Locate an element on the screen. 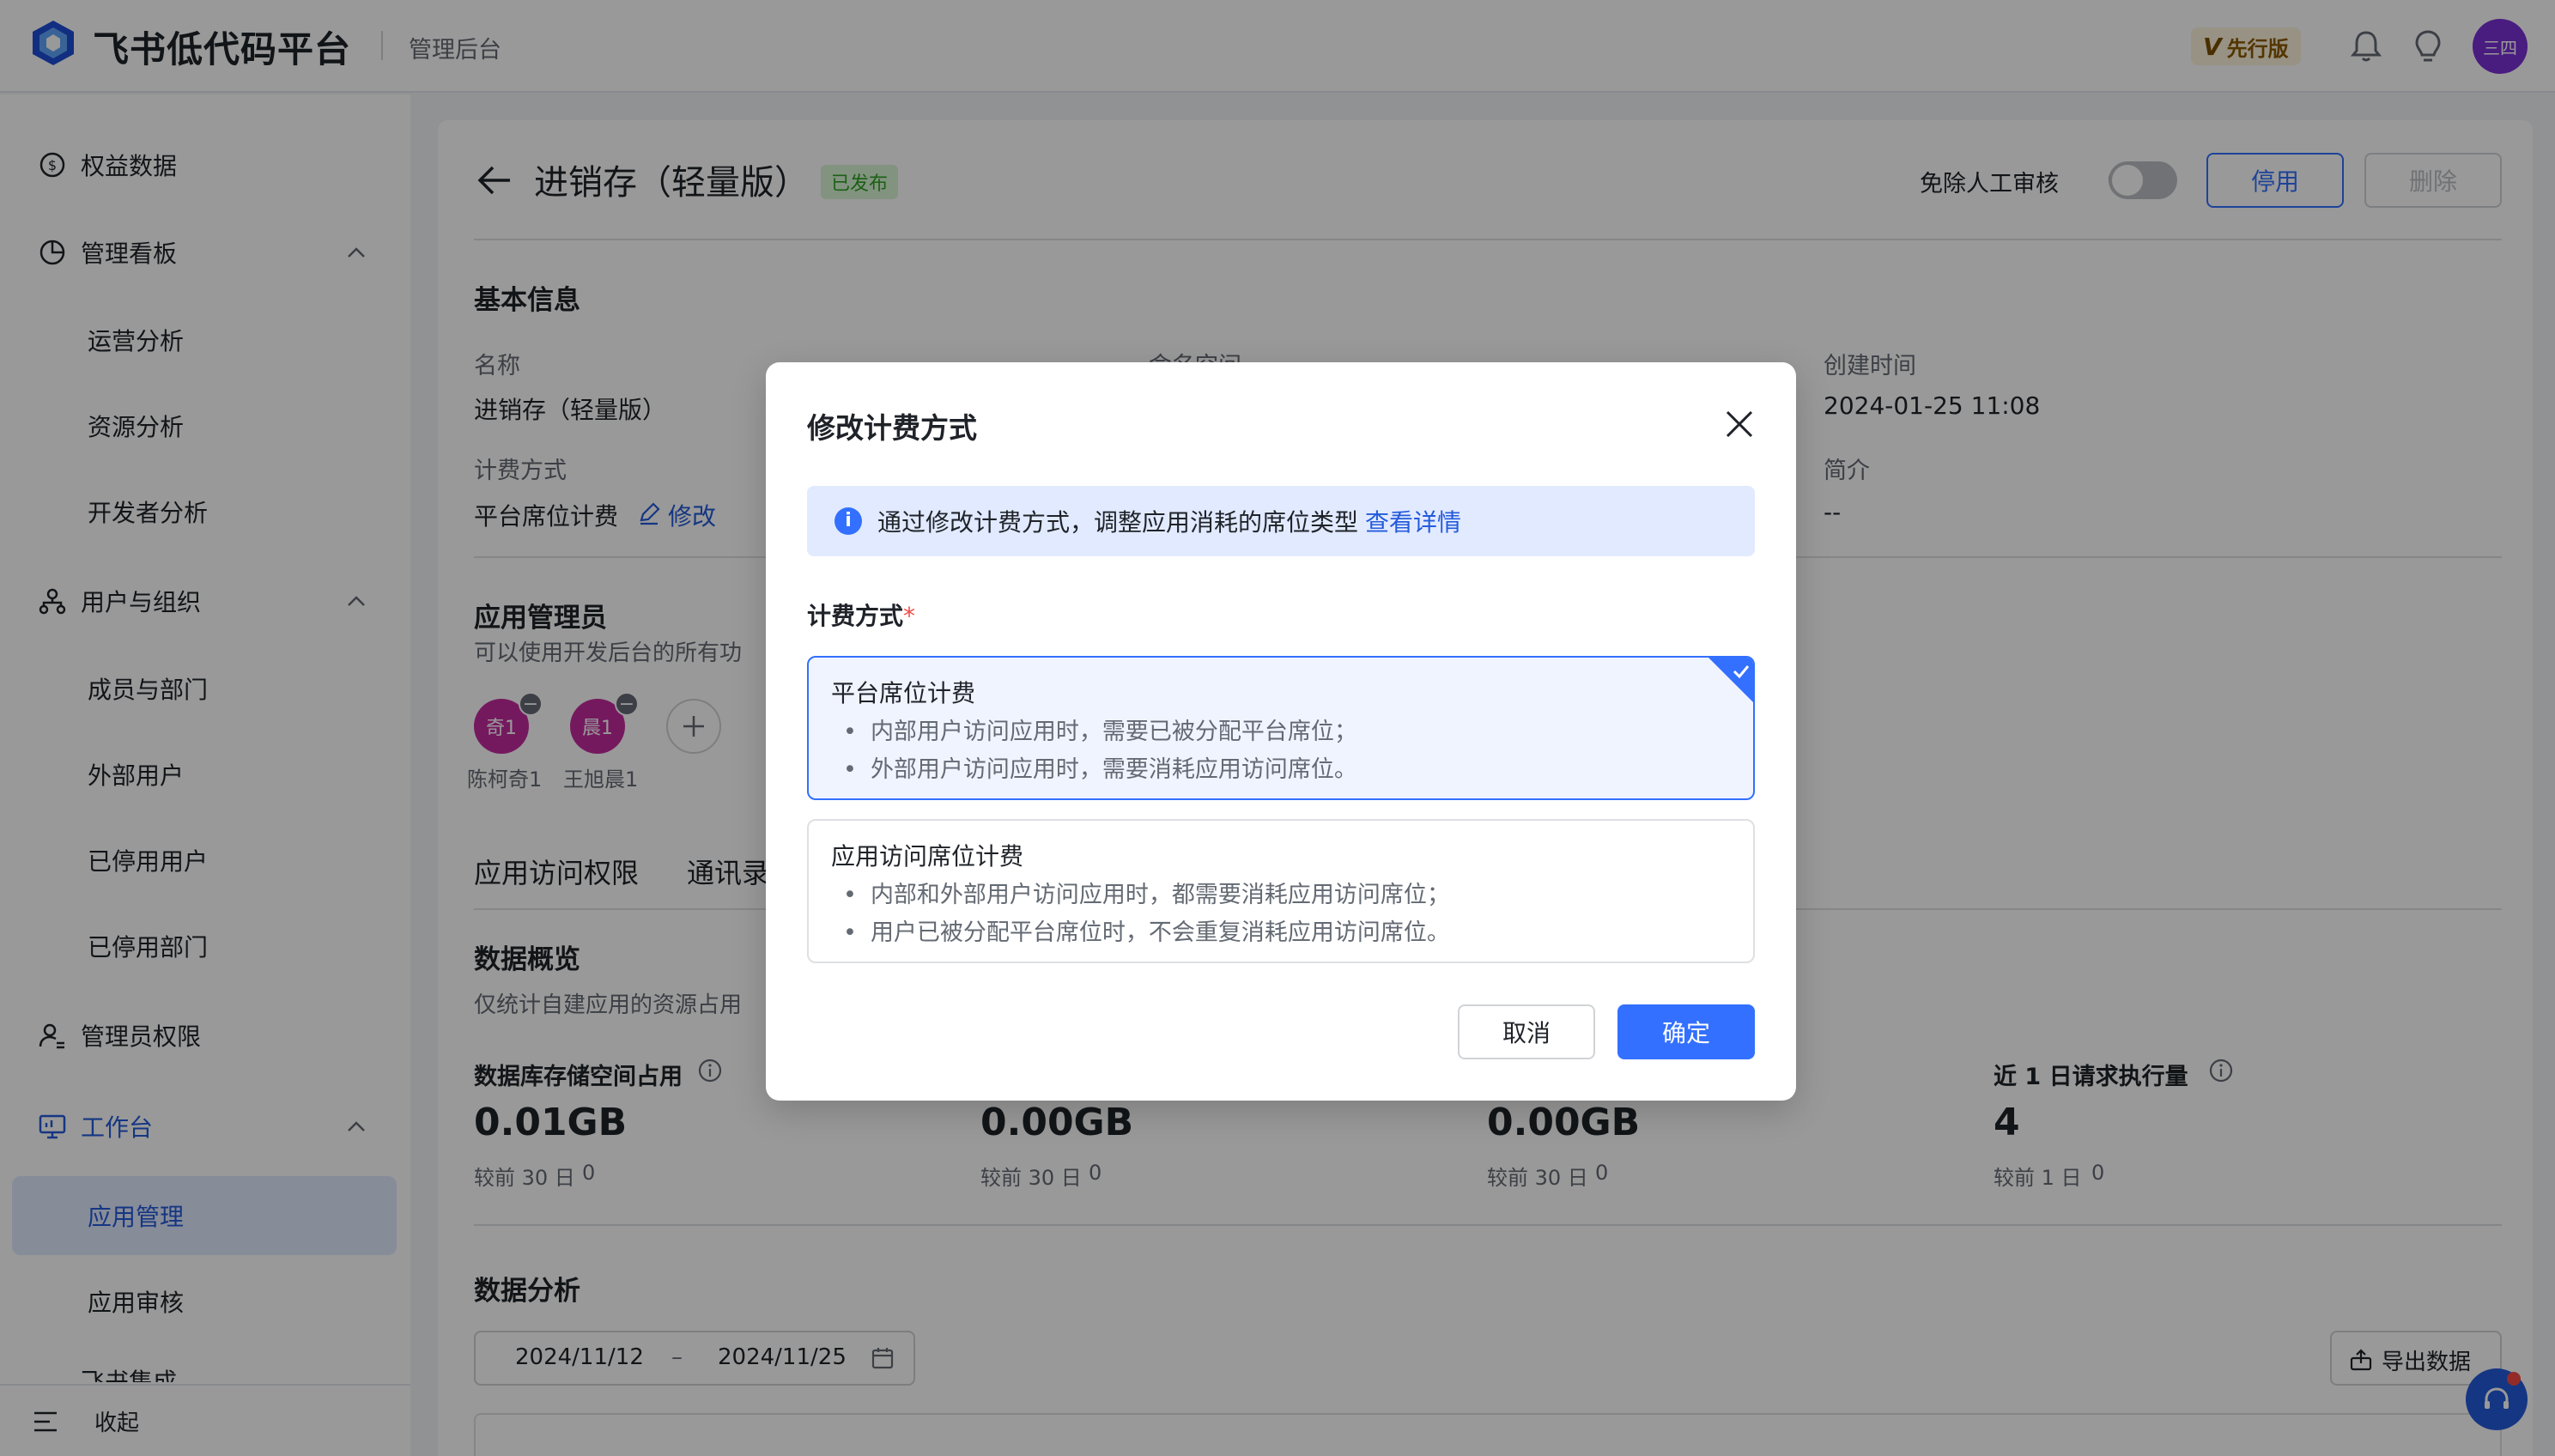 This screenshot has height=1456, width=2555. option-title: 应用访问席位计费 is located at coordinates (927, 857).